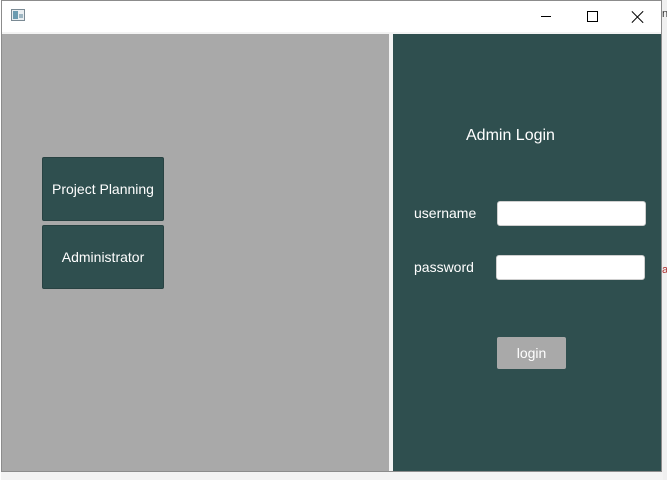  What do you see at coordinates (103, 189) in the screenshot?
I see `project-planning-button: Project Planning` at bounding box center [103, 189].